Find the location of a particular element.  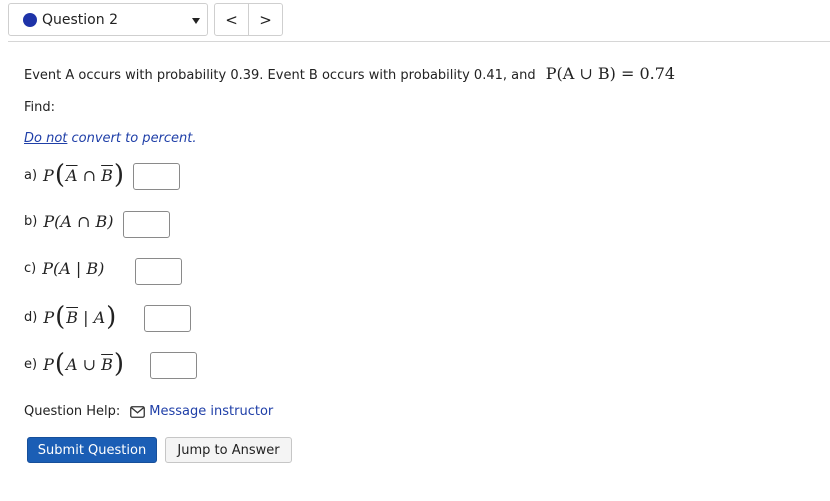

question-nav: < > is located at coordinates (248, 19).